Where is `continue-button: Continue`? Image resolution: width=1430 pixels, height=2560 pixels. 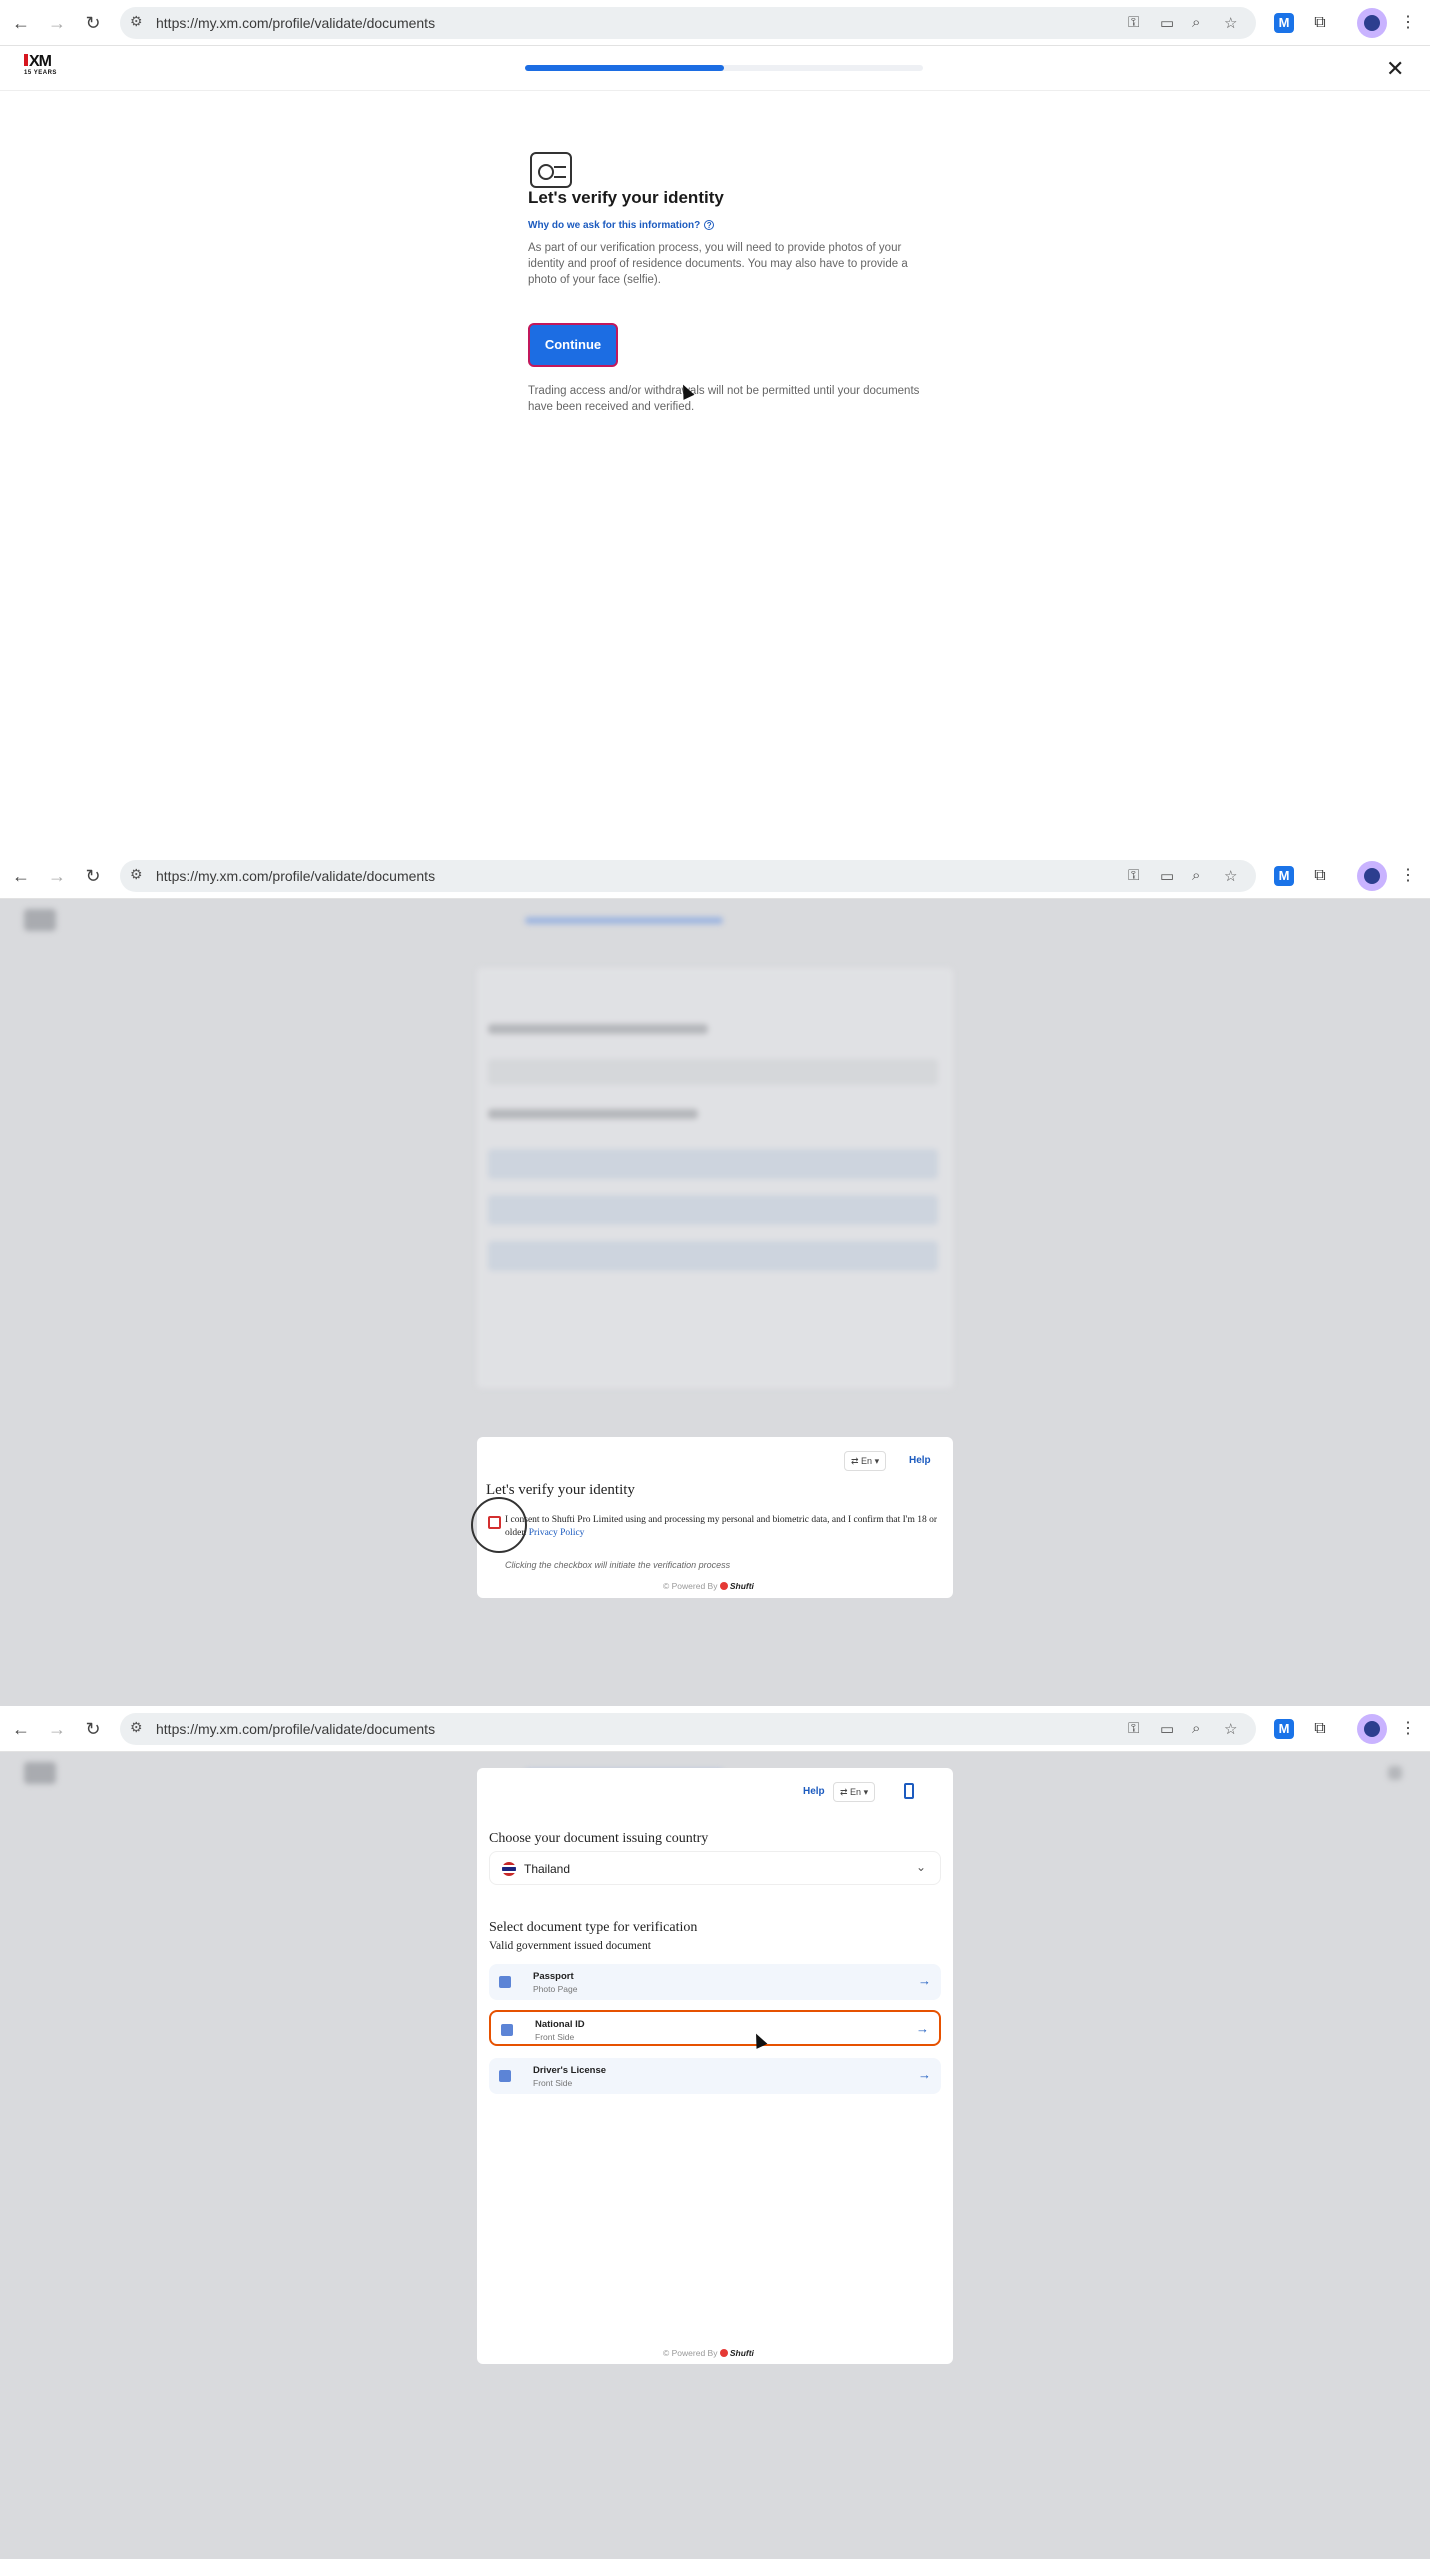
continue-button: Continue is located at coordinates (573, 345).